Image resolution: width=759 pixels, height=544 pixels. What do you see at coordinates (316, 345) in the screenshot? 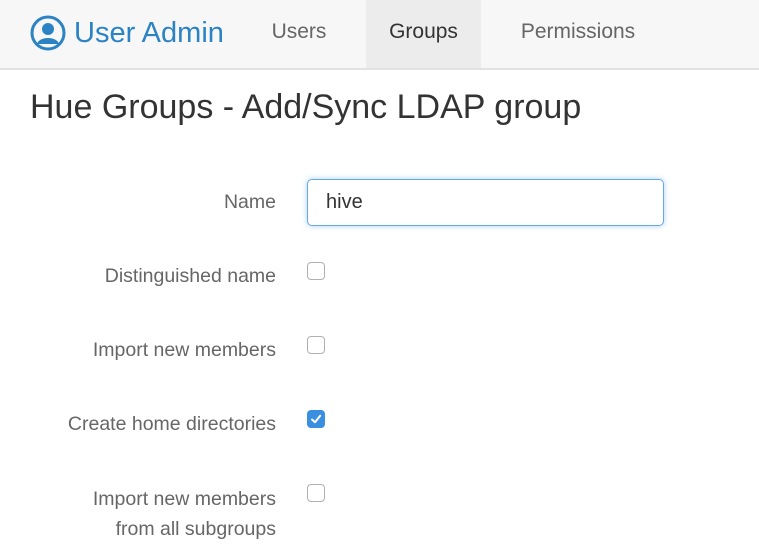
I see `import-new-members-checkbox` at bounding box center [316, 345].